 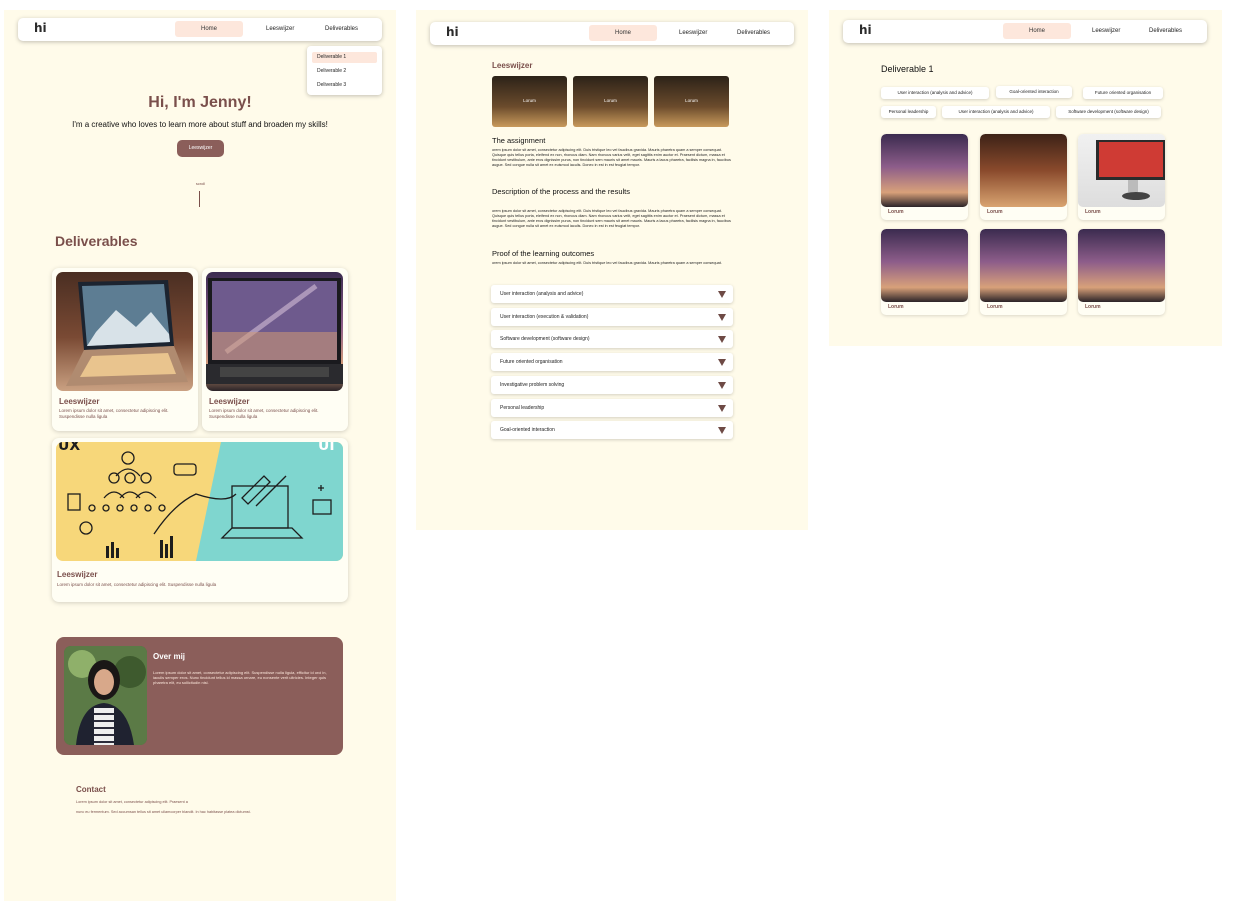 I want to click on accordion-label: User interaction (analysis and advice), so click(x=542, y=294).